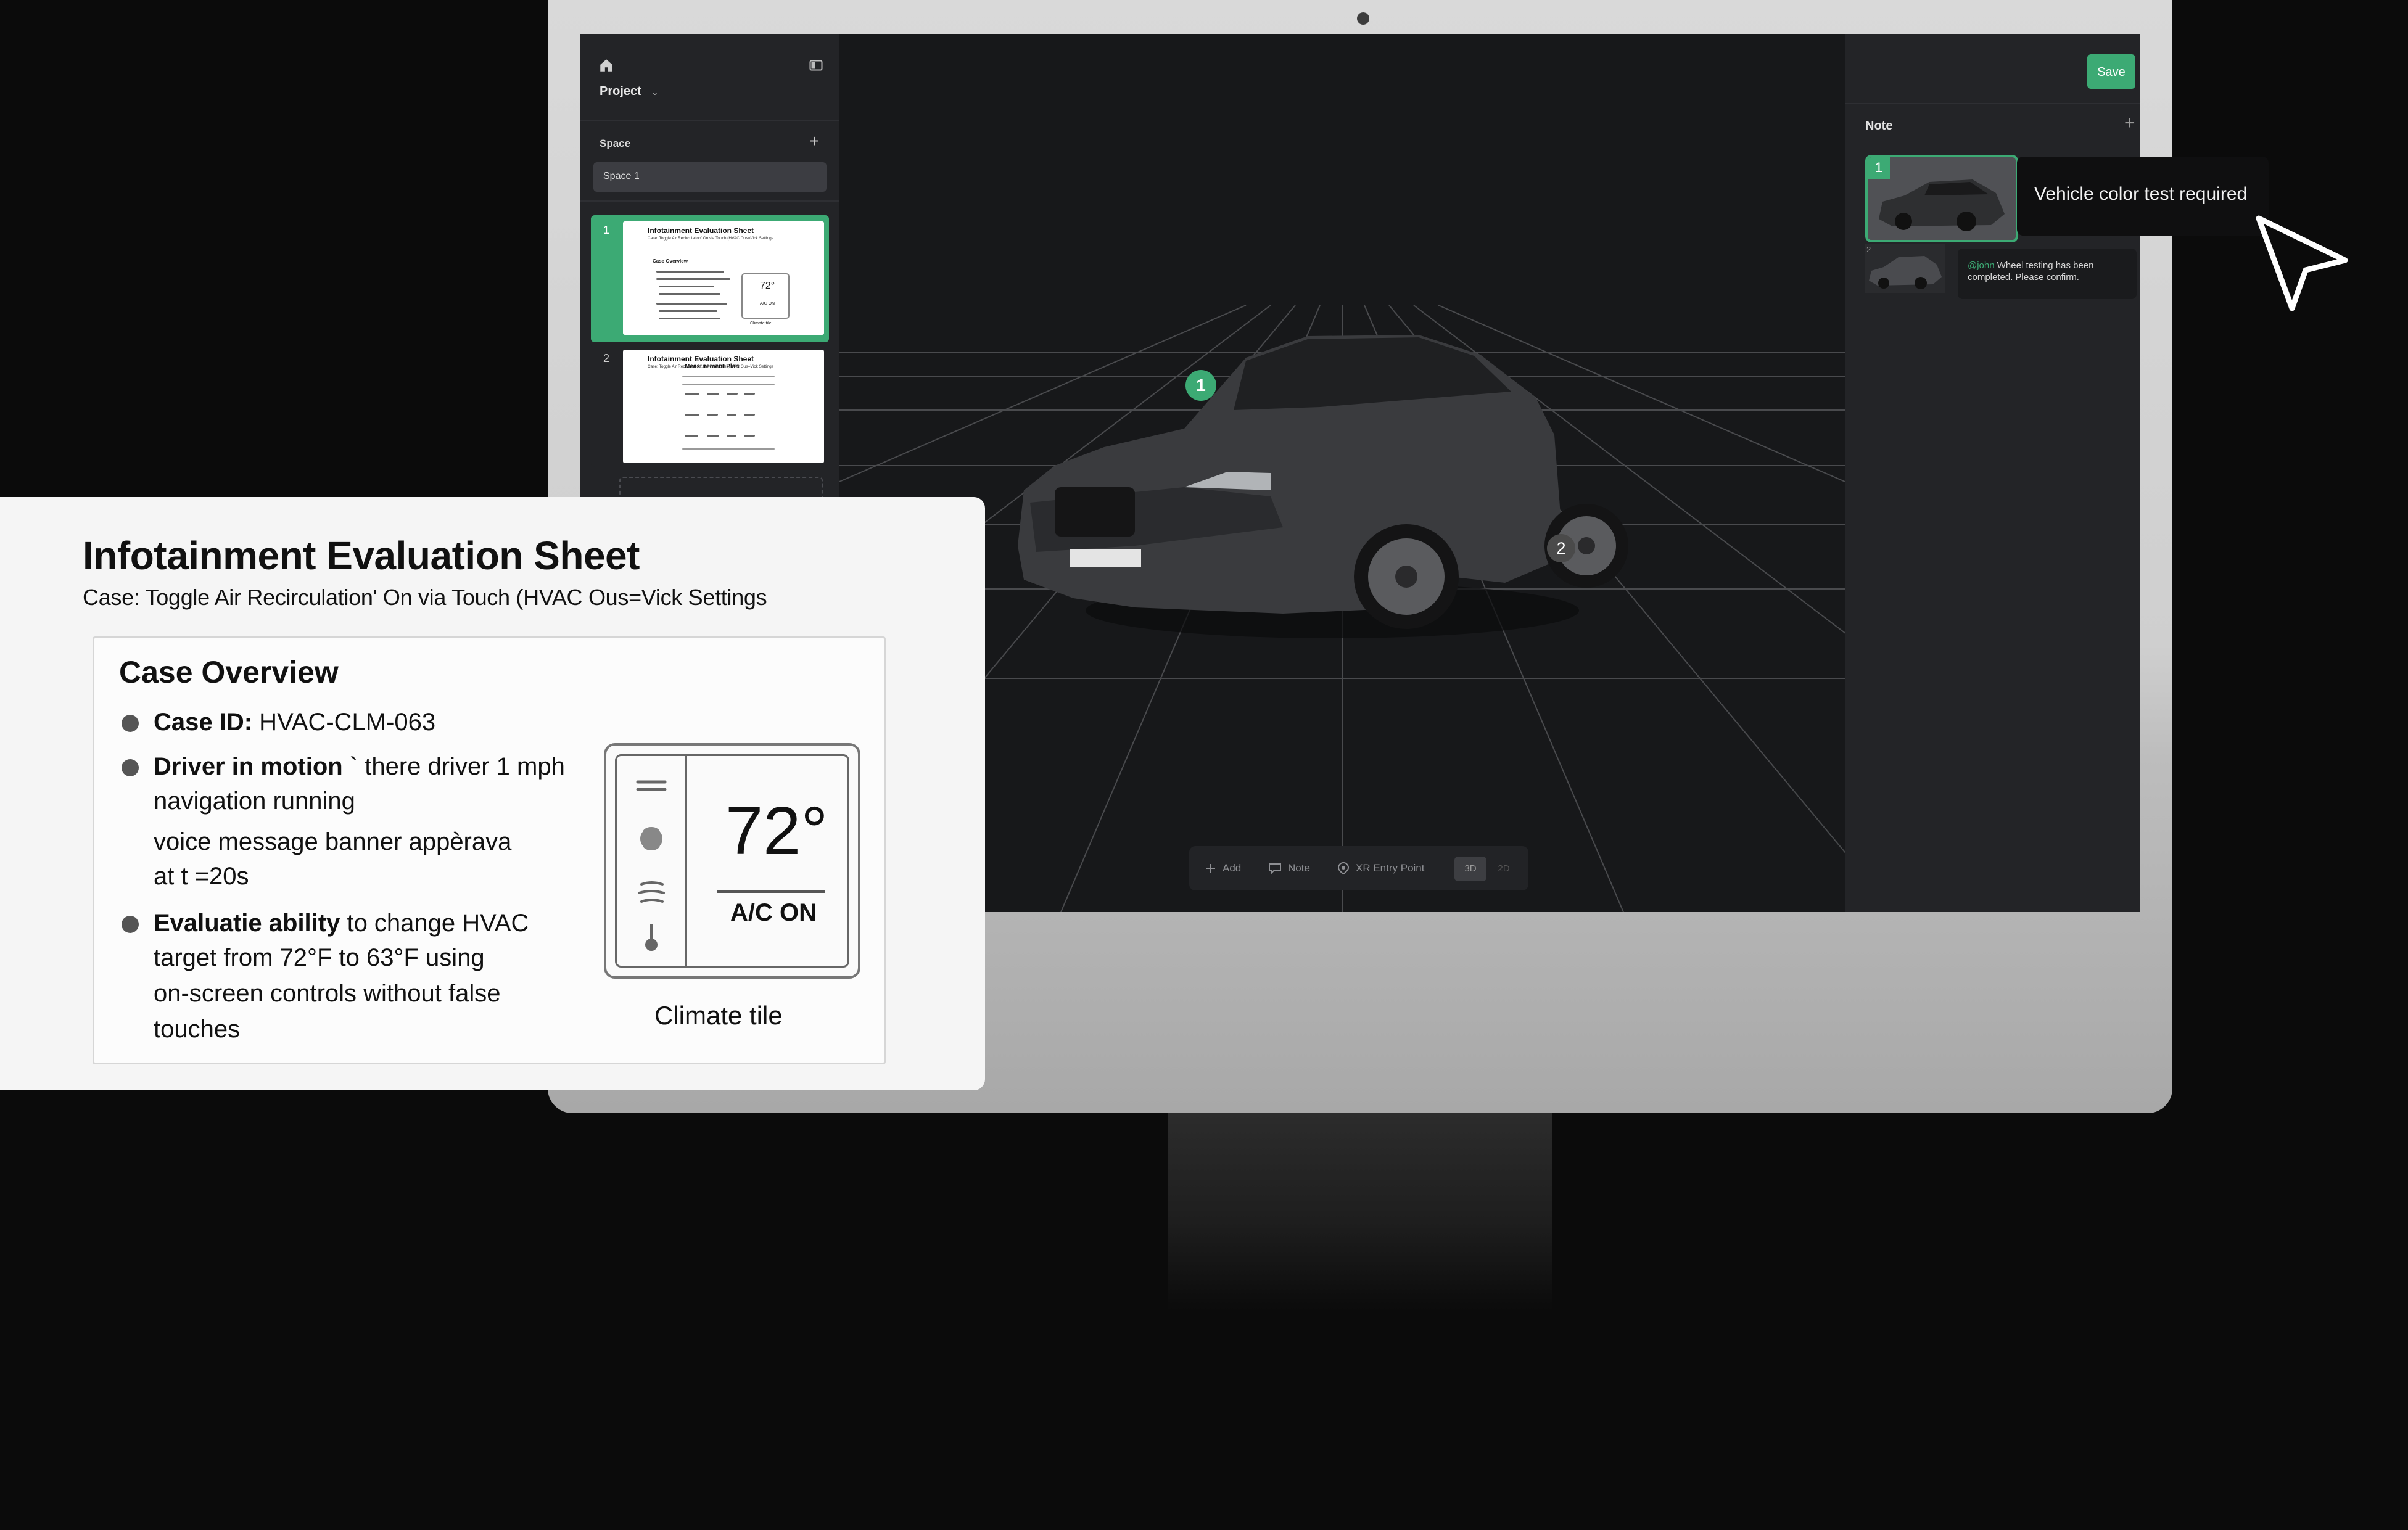  I want to click on note-button: Note, so click(1289, 868).